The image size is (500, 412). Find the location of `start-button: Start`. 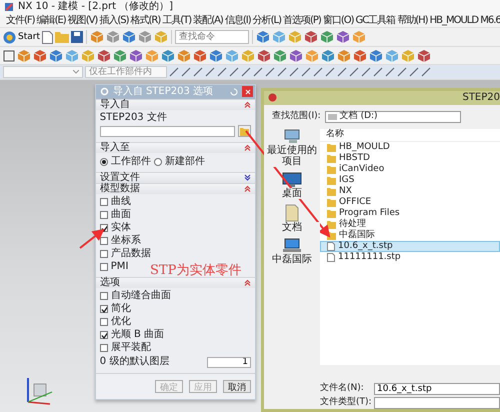

start-button: Start is located at coordinates (21, 37).